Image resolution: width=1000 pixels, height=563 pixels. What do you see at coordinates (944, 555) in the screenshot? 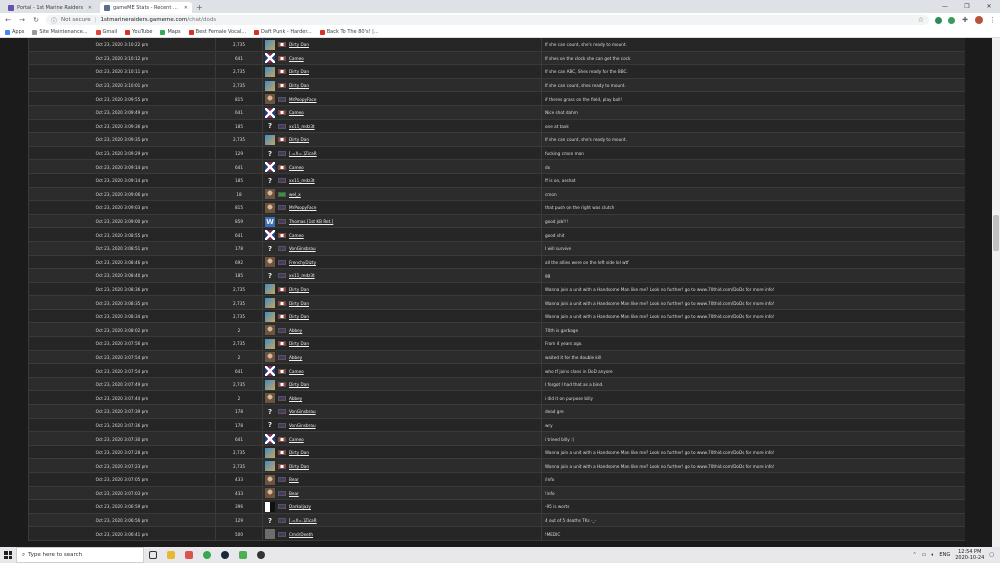
I see `language-indicator: ENG` at bounding box center [944, 555].